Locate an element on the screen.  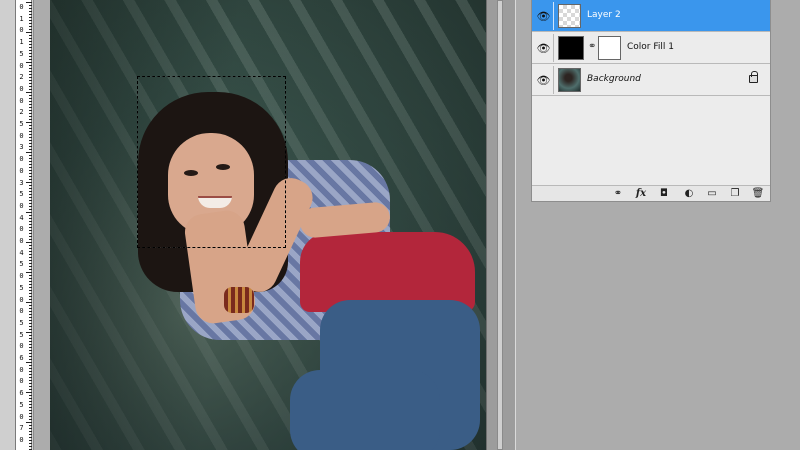
link-icon: ⚭ is located at coordinates (618, 193).